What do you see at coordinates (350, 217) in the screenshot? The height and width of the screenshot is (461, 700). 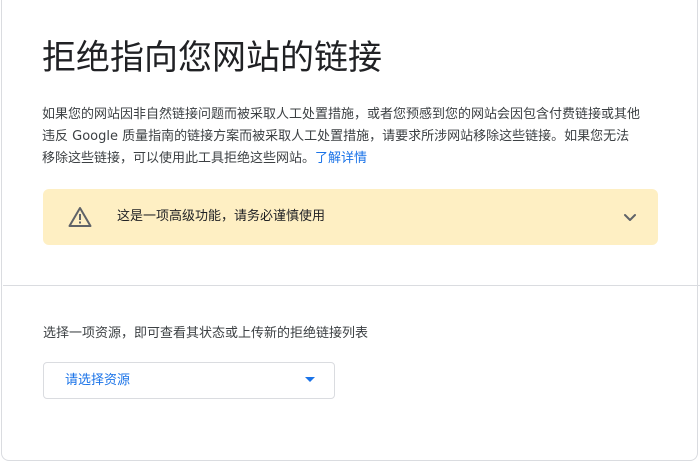 I see `advanced-feature-warning: 这是一项高级功能，请务必谨慎使用` at bounding box center [350, 217].